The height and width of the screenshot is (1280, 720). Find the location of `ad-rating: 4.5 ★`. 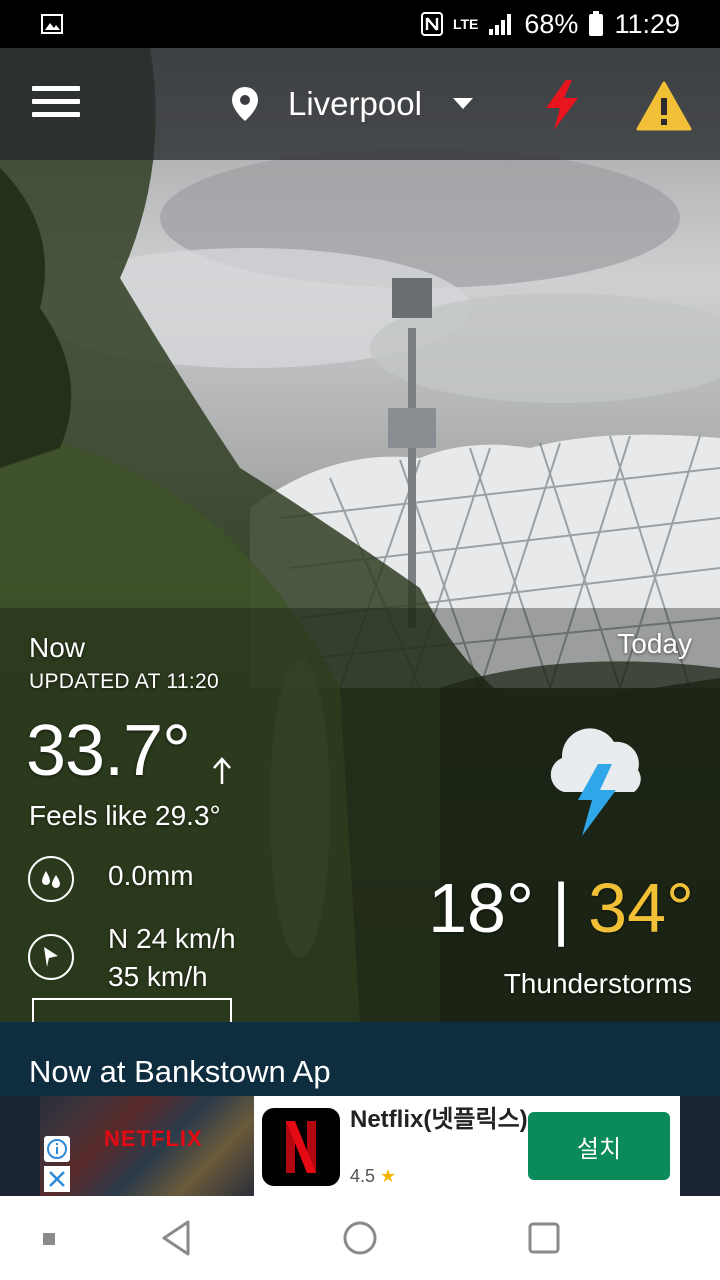

ad-rating: 4.5 ★ is located at coordinates (373, 1176).